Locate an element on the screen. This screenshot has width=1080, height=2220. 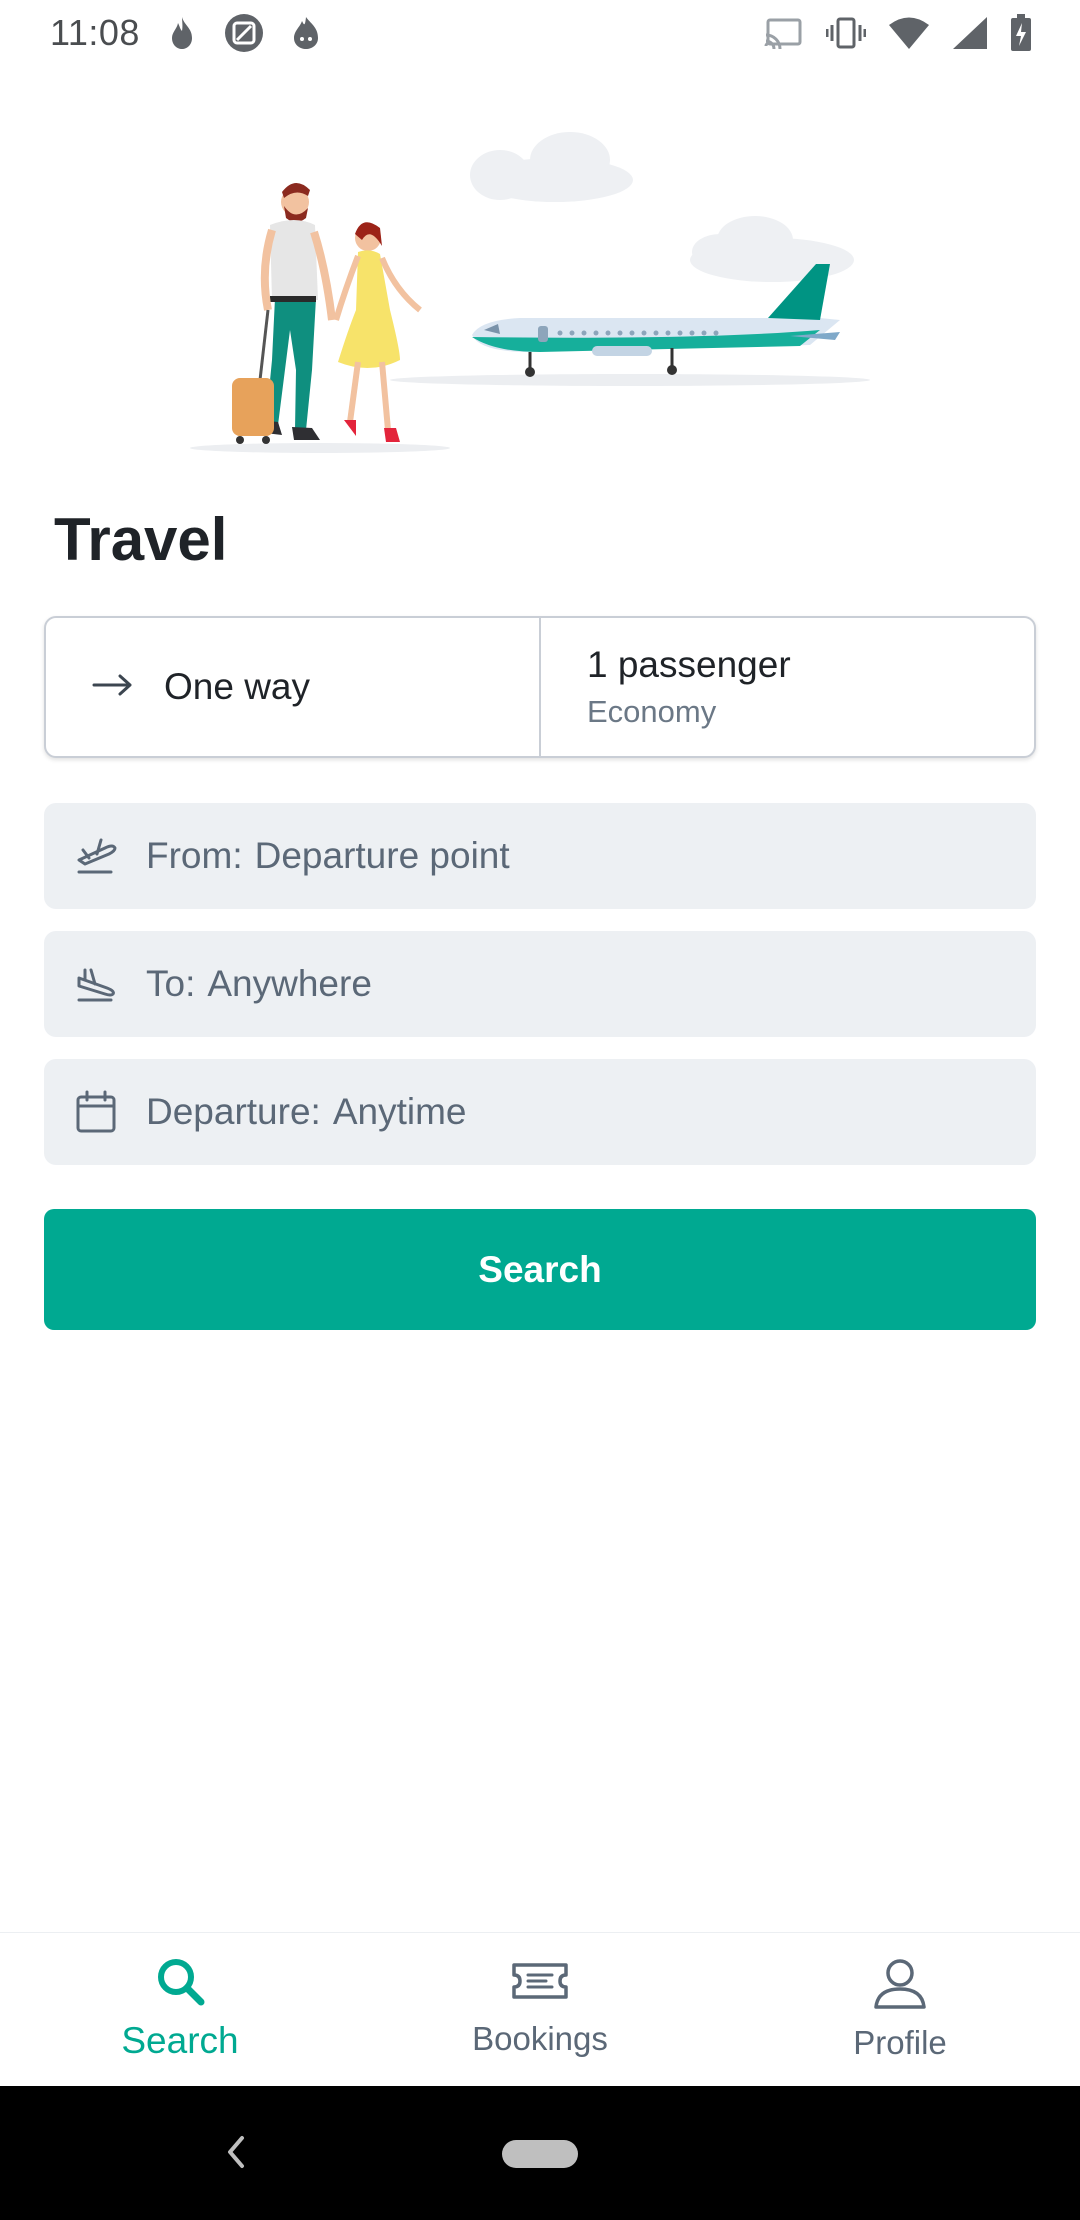
nav-label-bookings: Bookings is located at coordinates (540, 2038).